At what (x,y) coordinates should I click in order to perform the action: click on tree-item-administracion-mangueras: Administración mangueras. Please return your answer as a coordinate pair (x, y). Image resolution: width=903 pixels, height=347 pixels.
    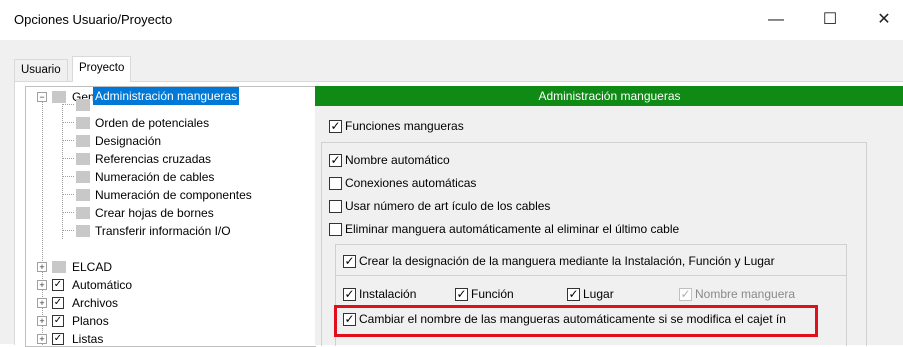
    Looking at the image, I should click on (166, 96).